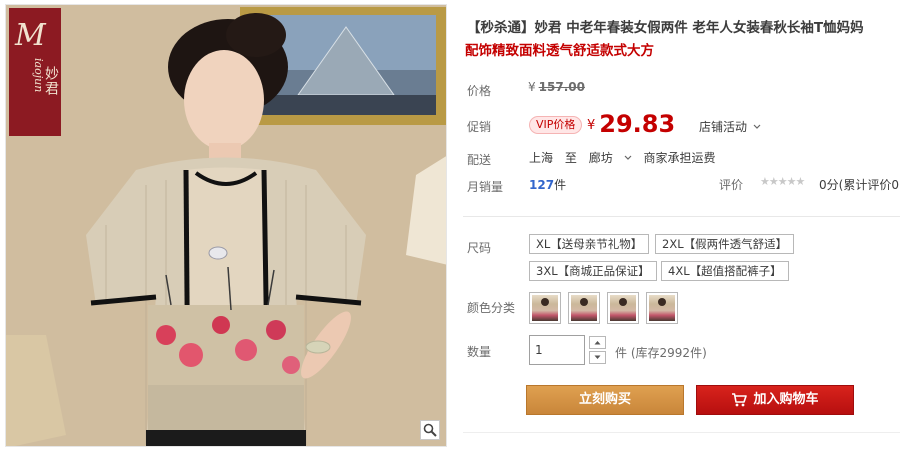 The height and width of the screenshot is (452, 900). I want to click on cart-icon, so click(740, 400).